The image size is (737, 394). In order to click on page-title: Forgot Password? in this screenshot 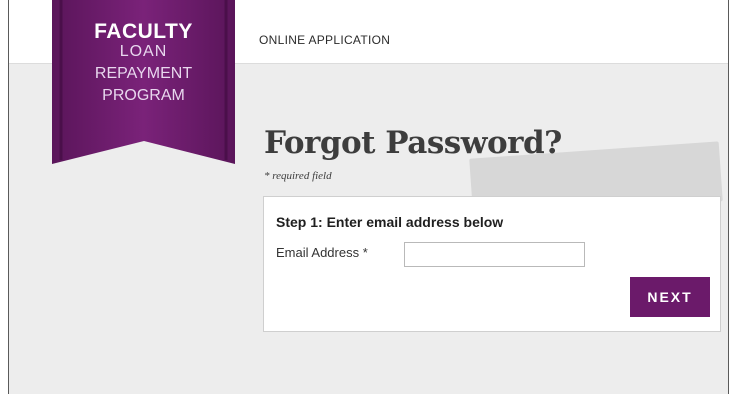, I will do `click(413, 143)`.